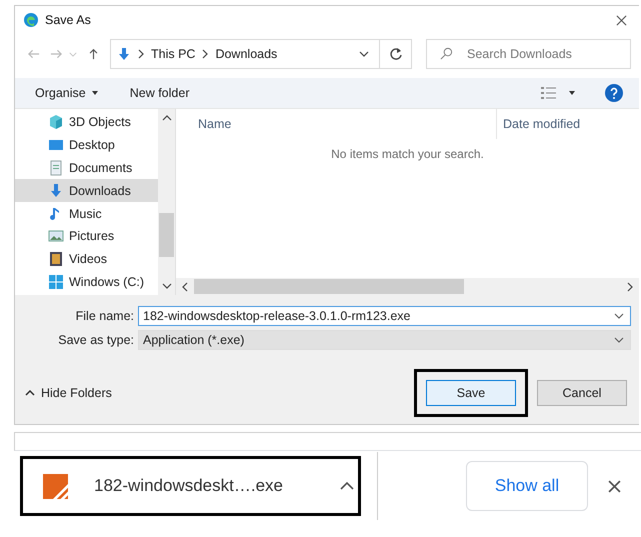  Describe the element at coordinates (384, 316) in the screenshot. I see `file-name-field: 182-windowsdesktop-release-3.0.1.0-rm123.exe` at that location.